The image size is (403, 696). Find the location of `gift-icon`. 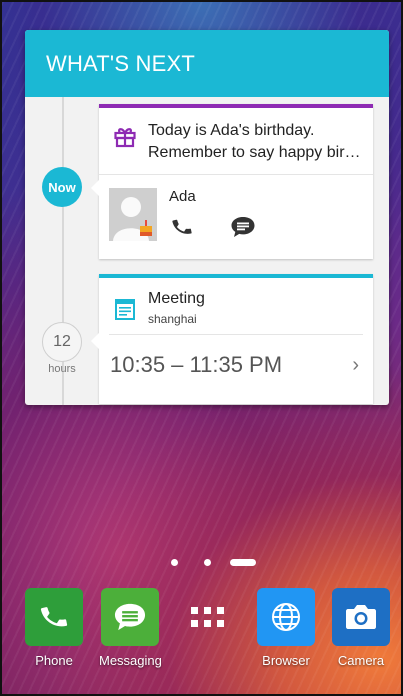

gift-icon is located at coordinates (125, 138).